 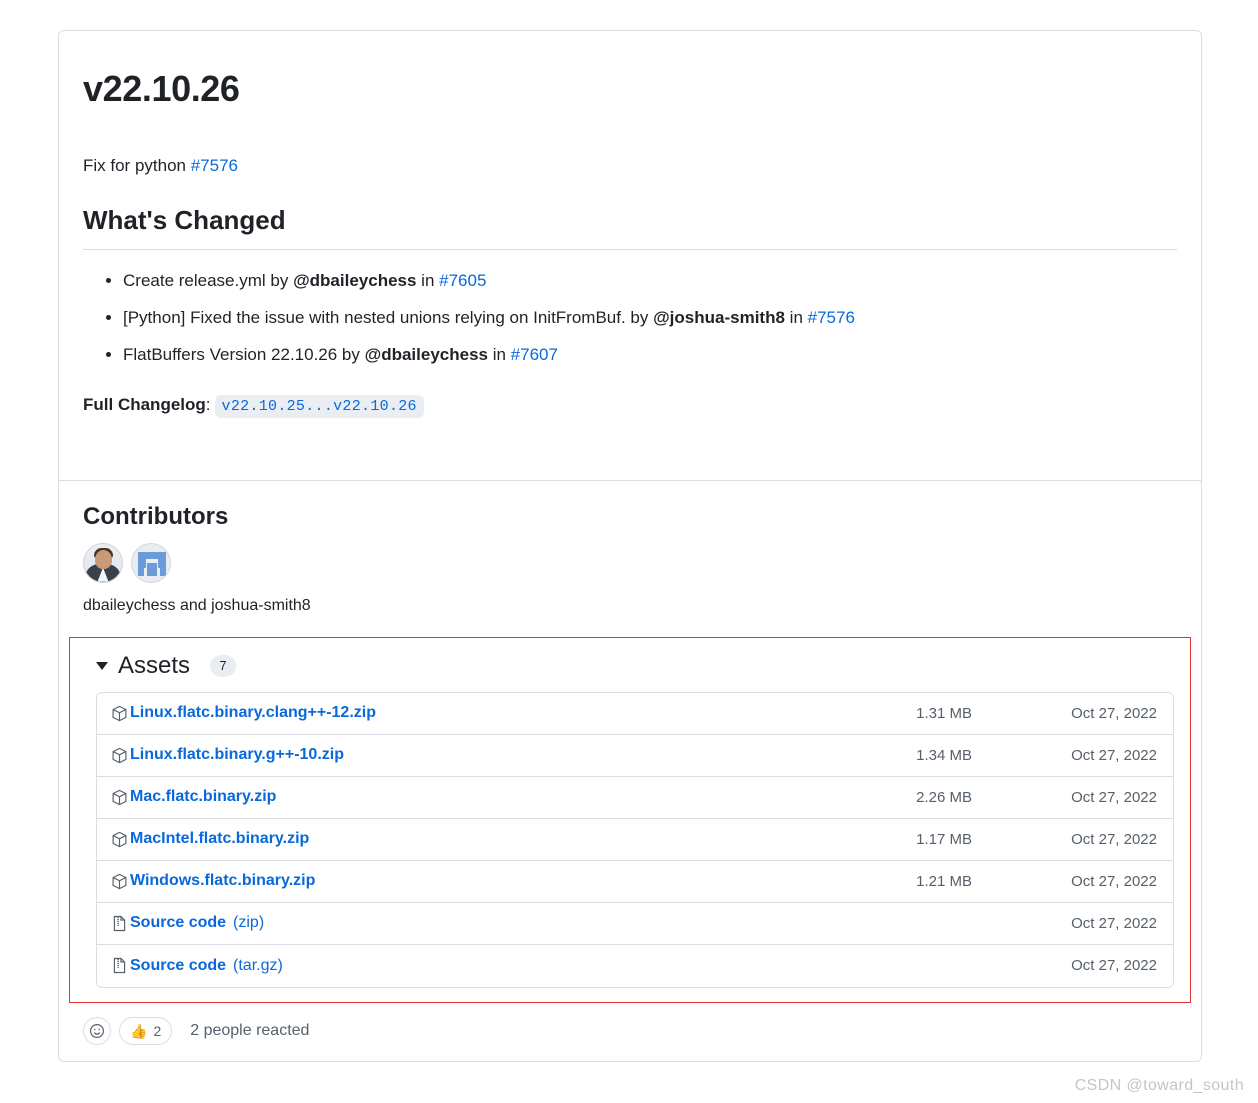 I want to click on full-changelog-range-link: v22.10.25...v22.10.26, so click(x=319, y=406).